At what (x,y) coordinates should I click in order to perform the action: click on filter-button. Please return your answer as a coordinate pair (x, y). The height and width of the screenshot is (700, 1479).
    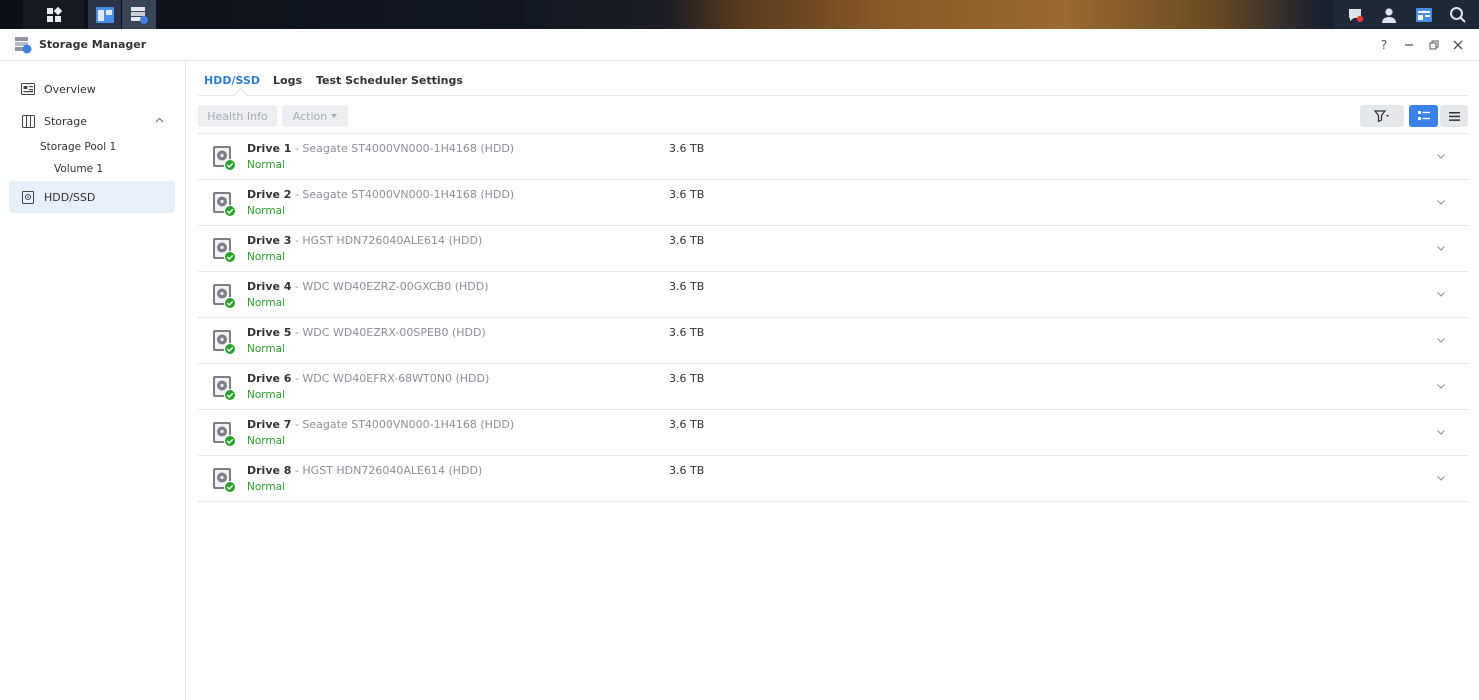
    Looking at the image, I should click on (1382, 116).